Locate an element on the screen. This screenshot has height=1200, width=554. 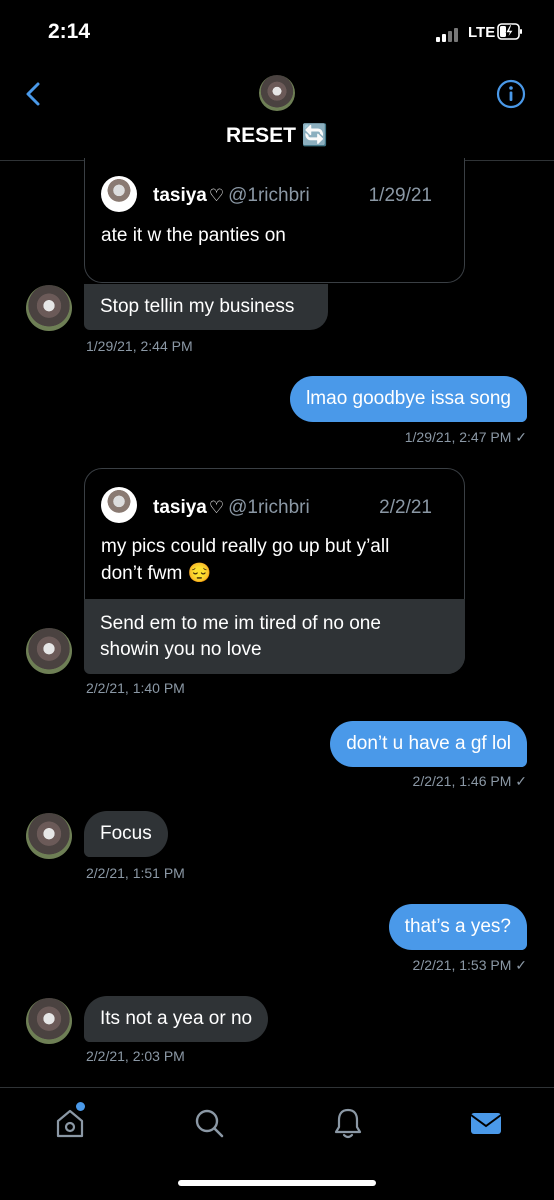
quoted-tweet-text-line-1: my pics could really go up but y’all is located at coordinates (245, 546).